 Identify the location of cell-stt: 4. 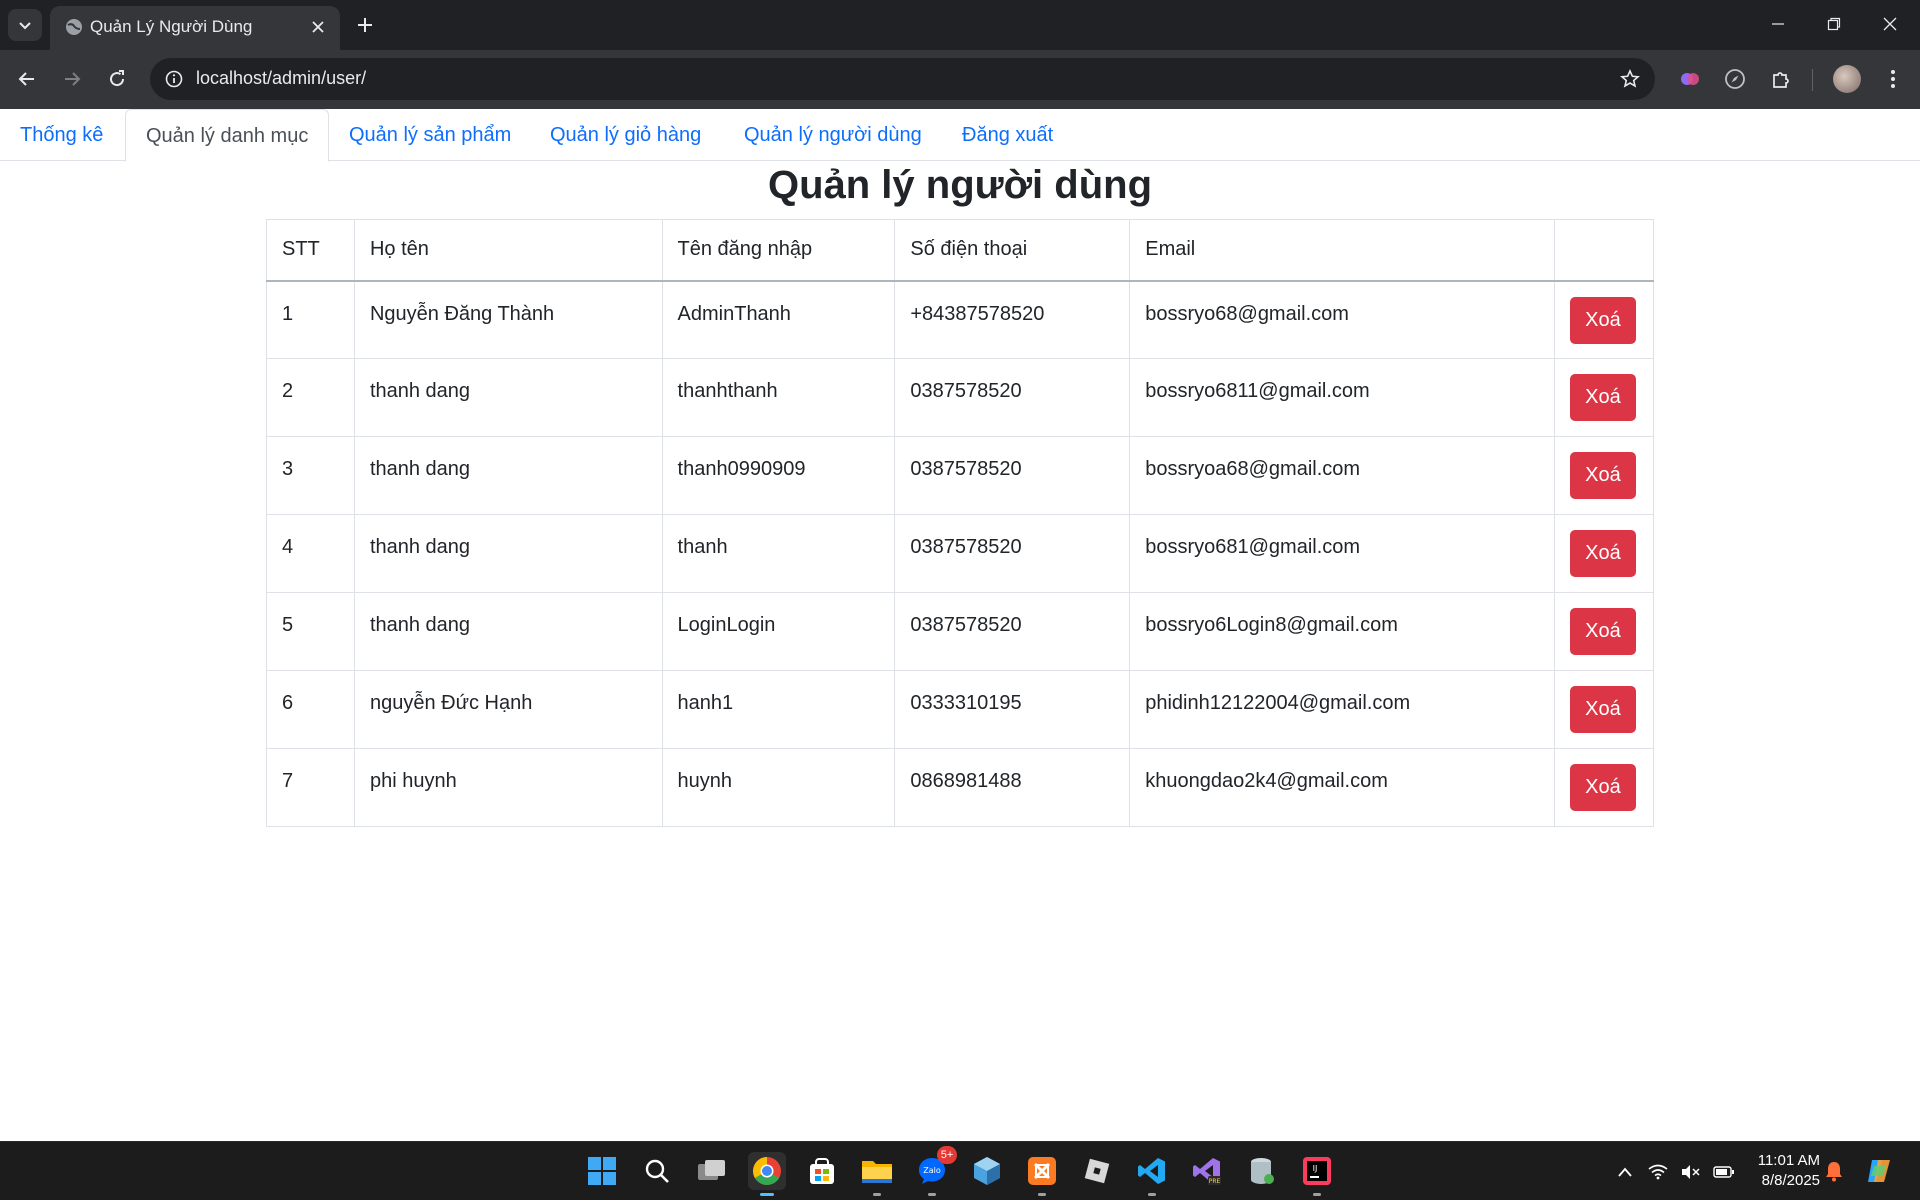
(310, 553).